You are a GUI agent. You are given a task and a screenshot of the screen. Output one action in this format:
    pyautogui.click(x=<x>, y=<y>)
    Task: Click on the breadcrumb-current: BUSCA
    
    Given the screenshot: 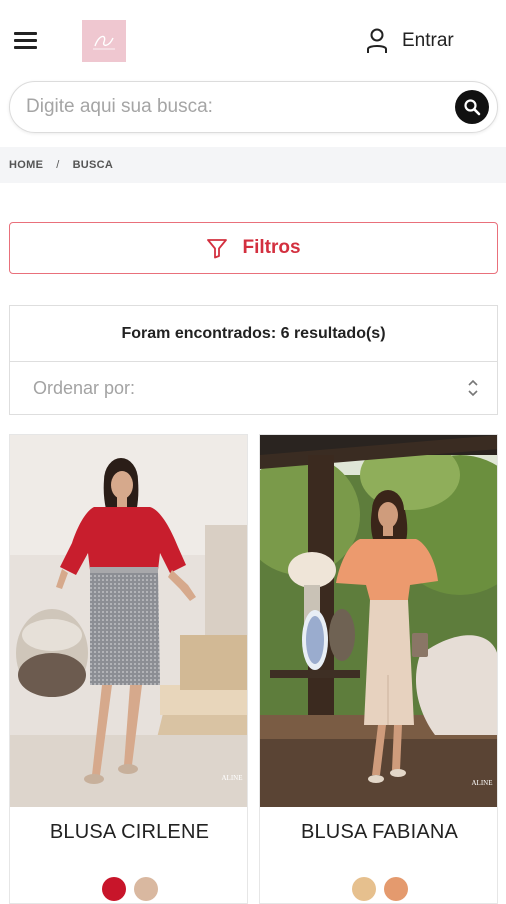 What is the action you would take?
    pyautogui.click(x=93, y=165)
    